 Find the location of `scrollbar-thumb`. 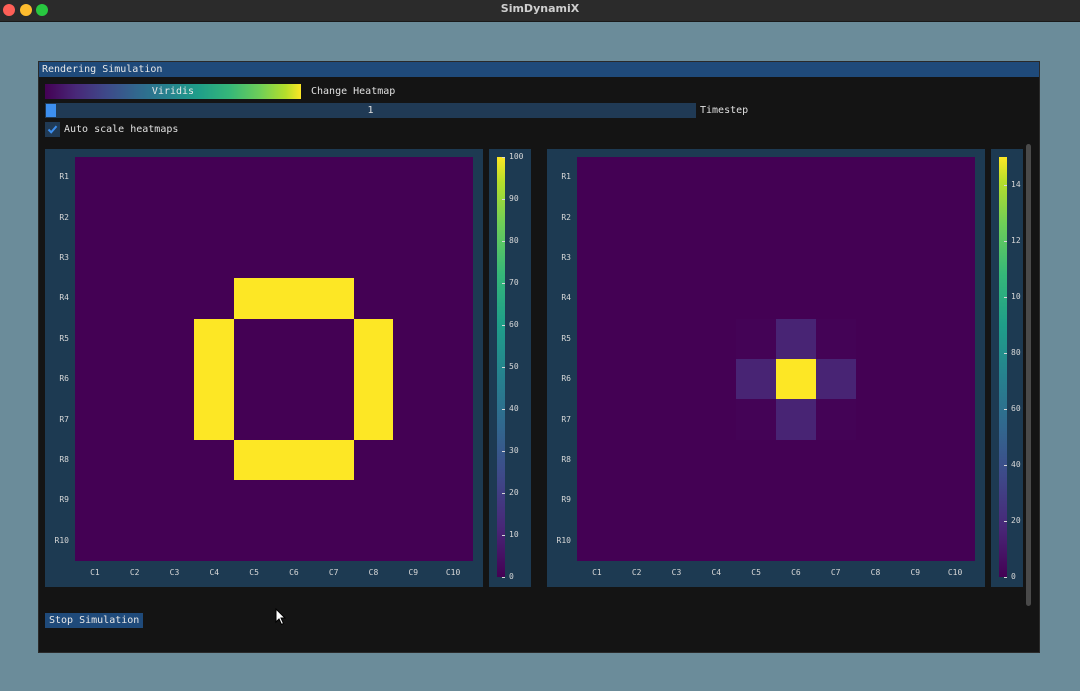

scrollbar-thumb is located at coordinates (1028, 375).